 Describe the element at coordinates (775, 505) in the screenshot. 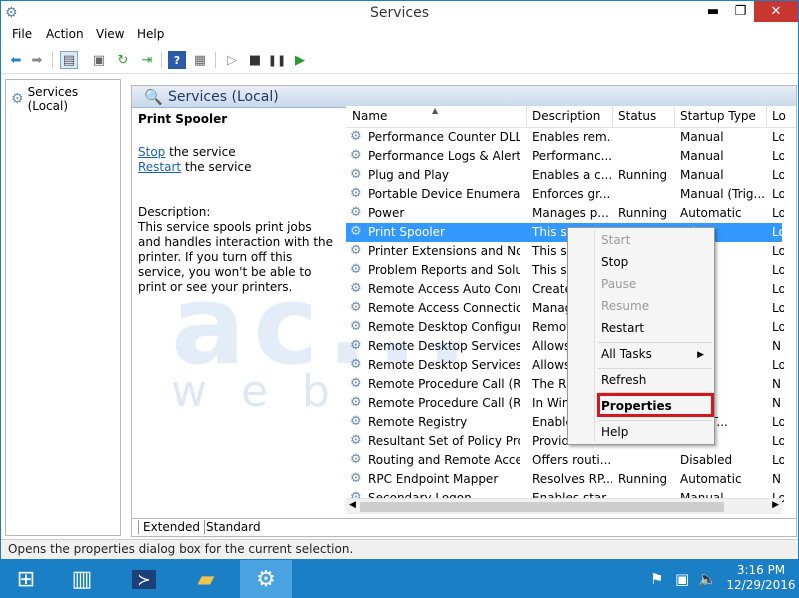

I see `scroll-right-icon: ▶` at that location.